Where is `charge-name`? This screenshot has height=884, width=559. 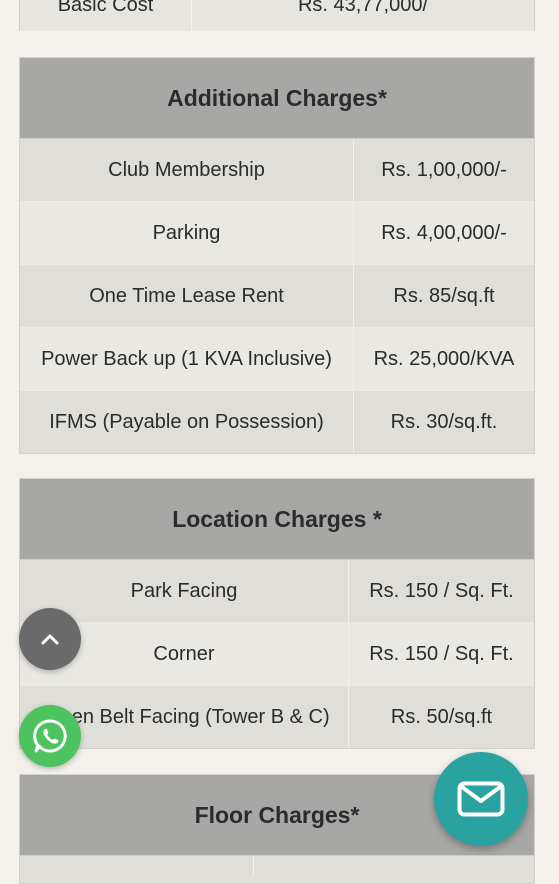 charge-name is located at coordinates (137, 866).